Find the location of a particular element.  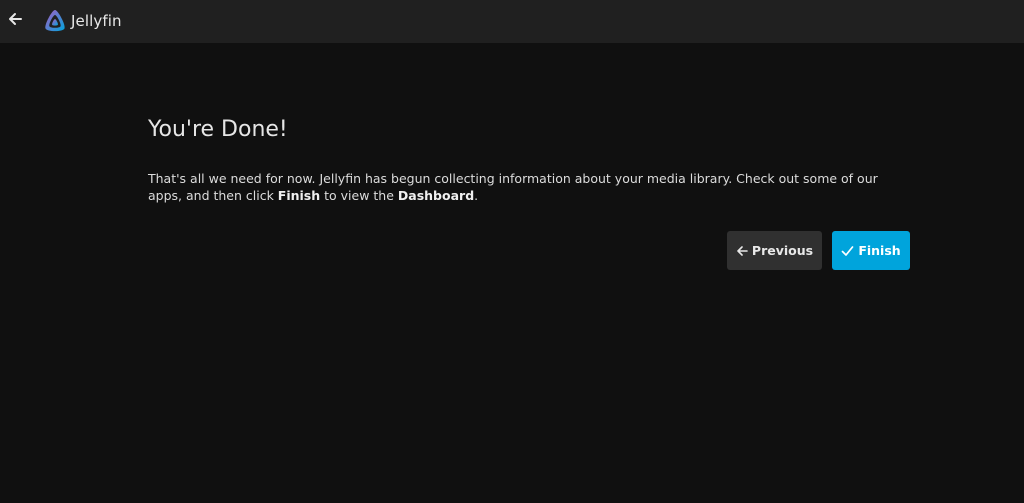

previous-button: Previous is located at coordinates (774, 250).